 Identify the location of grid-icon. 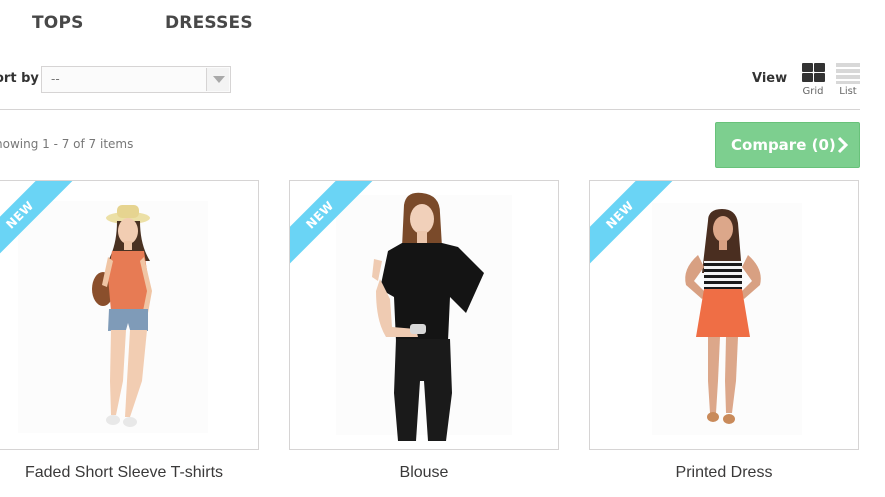
(813, 73).